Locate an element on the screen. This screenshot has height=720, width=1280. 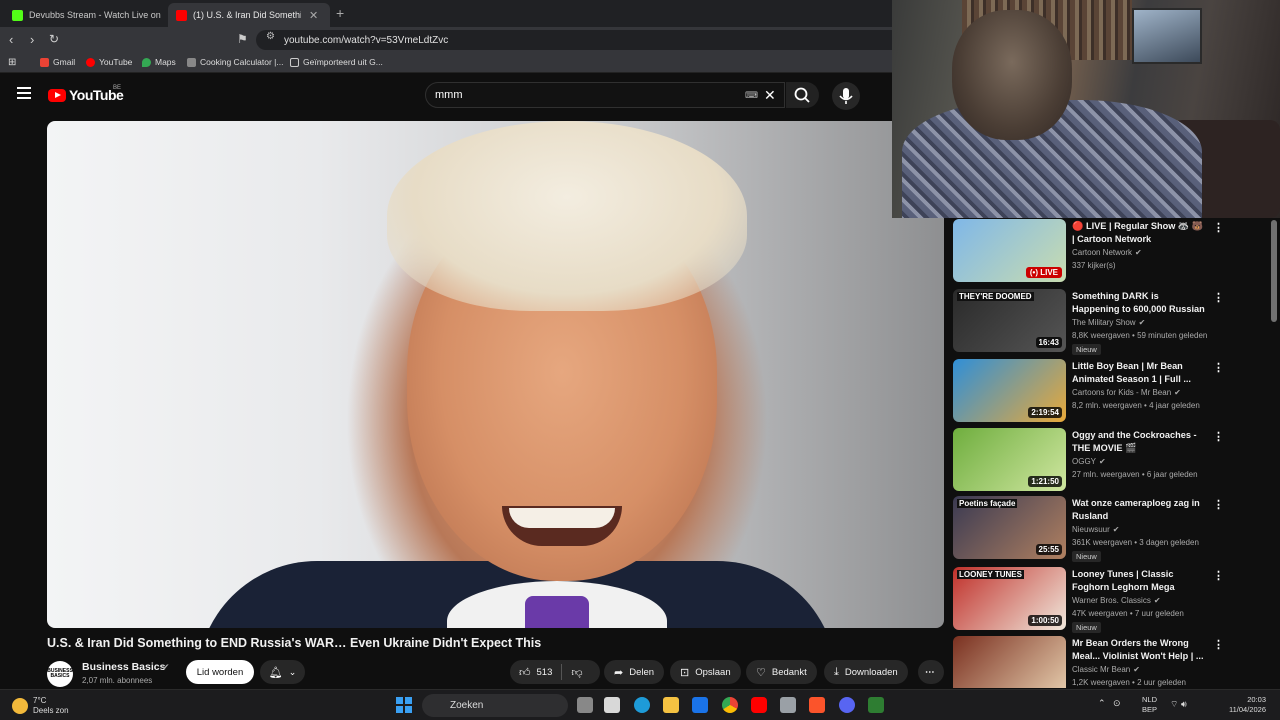
language-indicator: NLD BEP is located at coordinates (1149, 705).